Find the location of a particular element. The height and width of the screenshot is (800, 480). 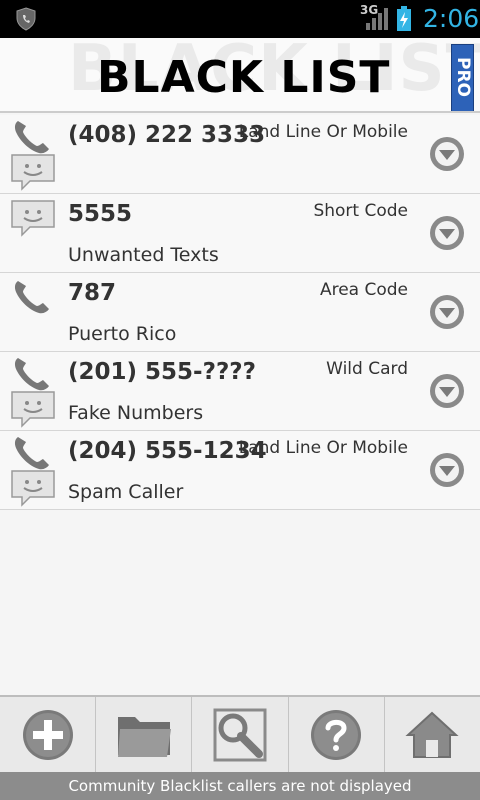

battery-charging-icon is located at coordinates (404, 18).